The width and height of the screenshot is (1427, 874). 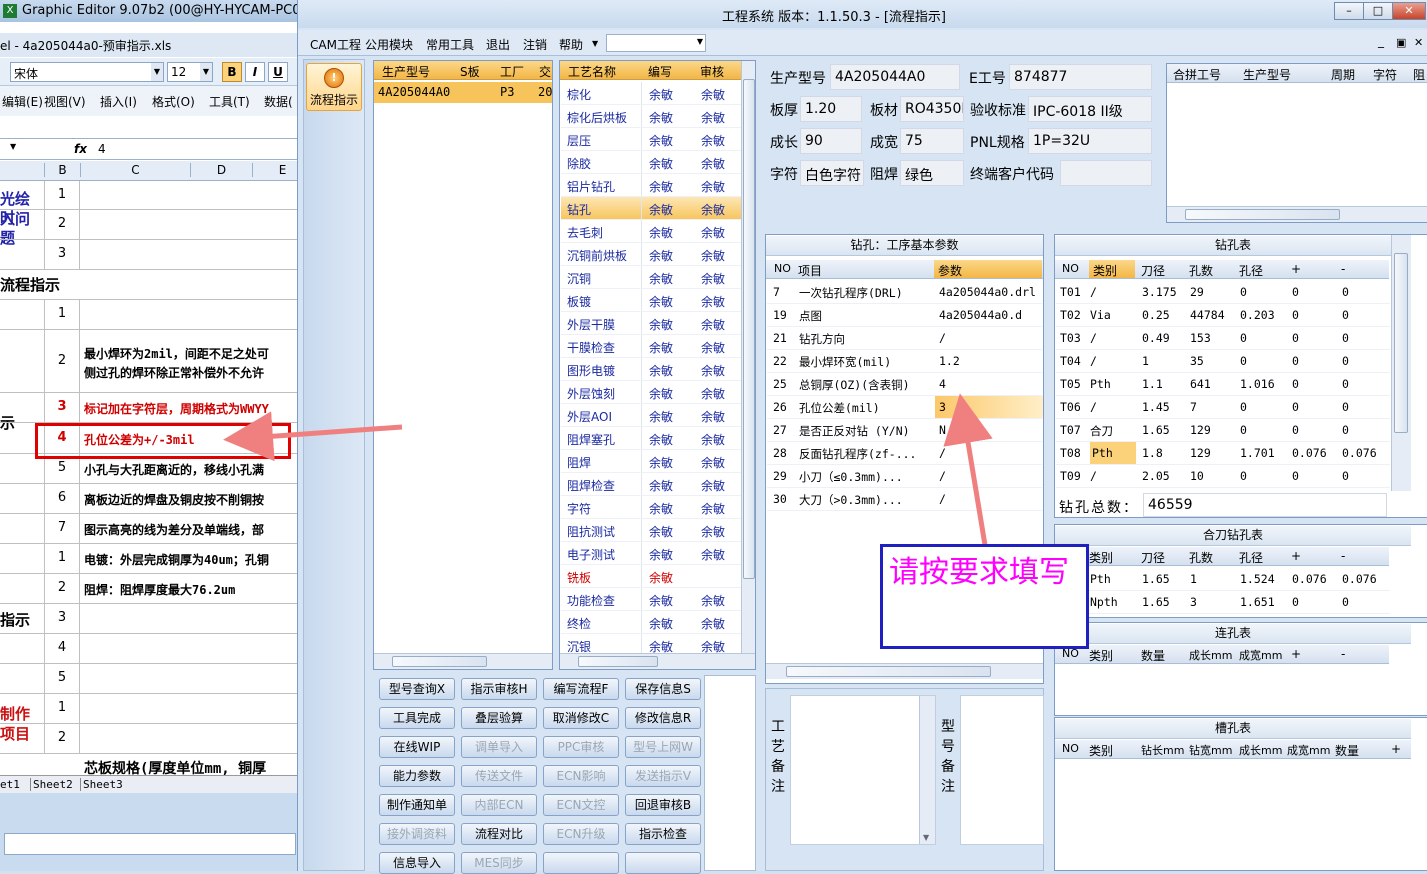 I want to click on annotation-overlay, so click(x=608, y=469).